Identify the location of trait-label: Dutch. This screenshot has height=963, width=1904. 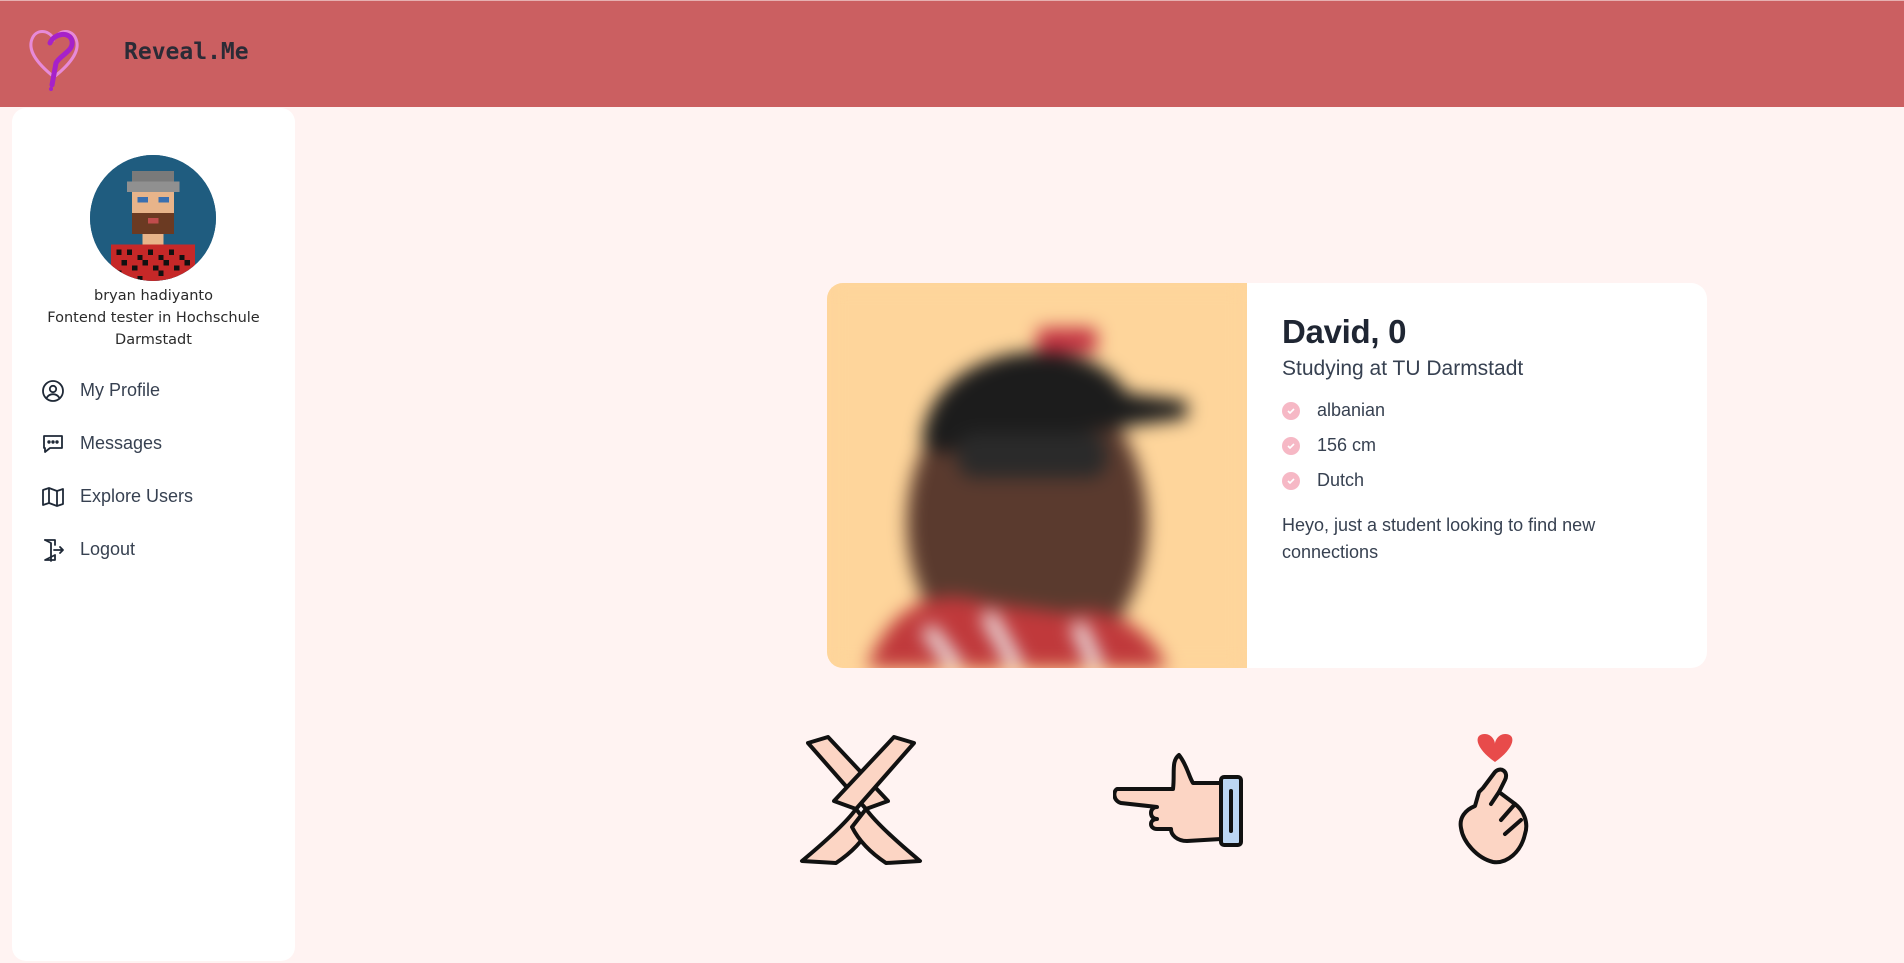
(1341, 480).